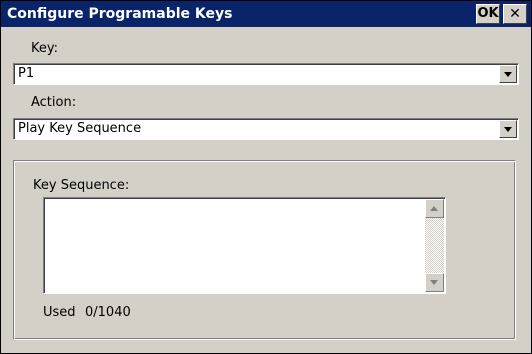 This screenshot has width=532, height=354. Describe the element at coordinates (488, 14) in the screenshot. I see `ok-button: OK` at that location.